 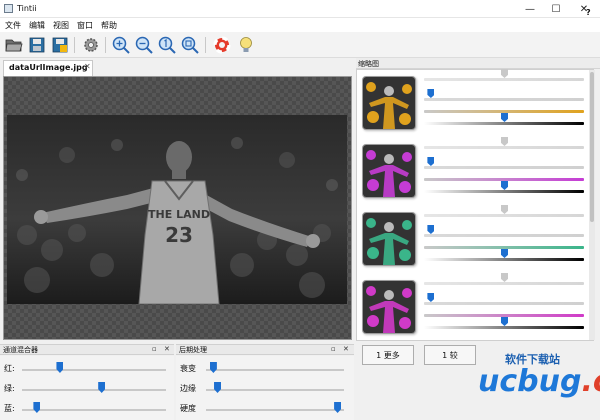 I want to click on maximize-button: ☐, so click(x=556, y=9).